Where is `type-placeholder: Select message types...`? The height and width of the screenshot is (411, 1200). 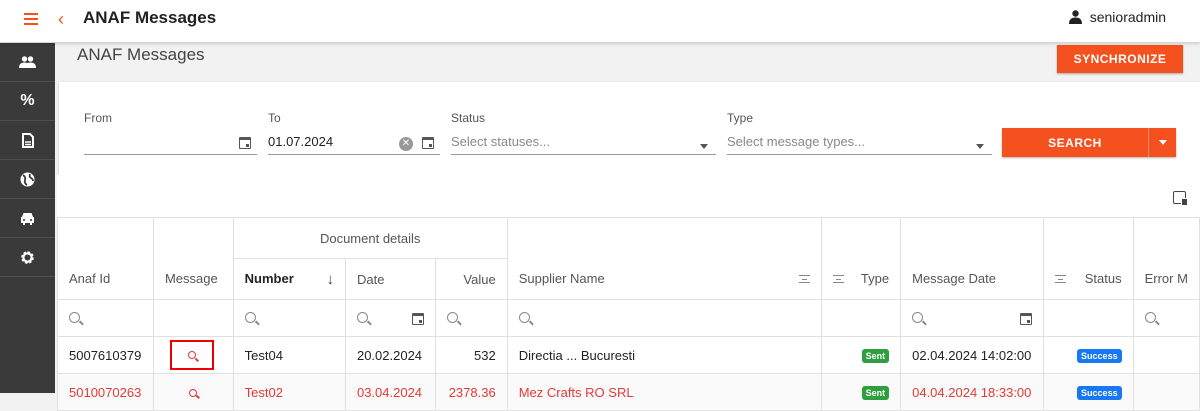
type-placeholder: Select message types... is located at coordinates (796, 141).